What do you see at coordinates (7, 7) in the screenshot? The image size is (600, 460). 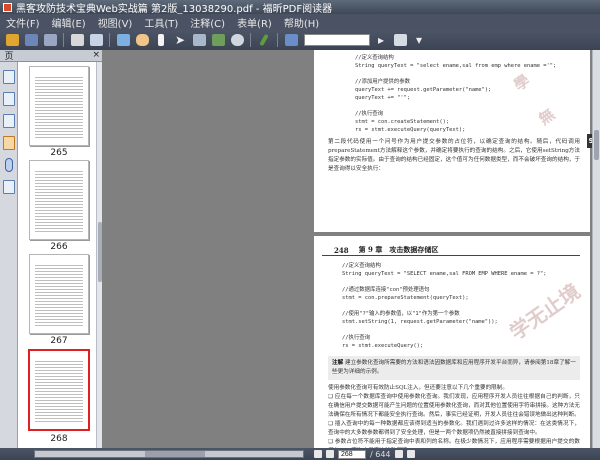 I see `app-icon` at bounding box center [7, 7].